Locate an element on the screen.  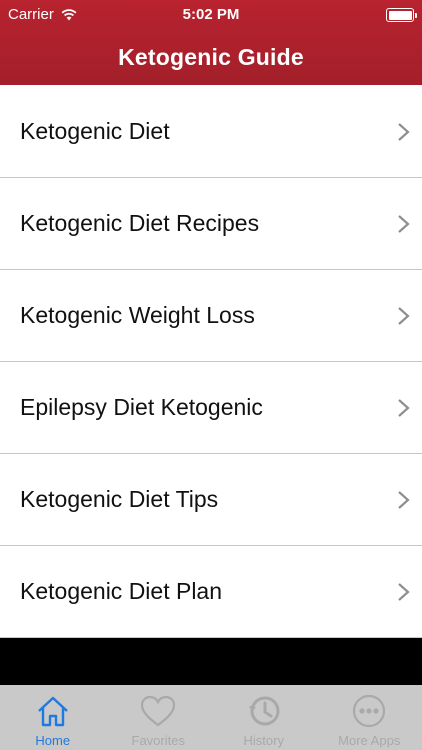
app-header: Carrier 5:02 PM Ketogenic Guide is located at coordinates (211, 42).